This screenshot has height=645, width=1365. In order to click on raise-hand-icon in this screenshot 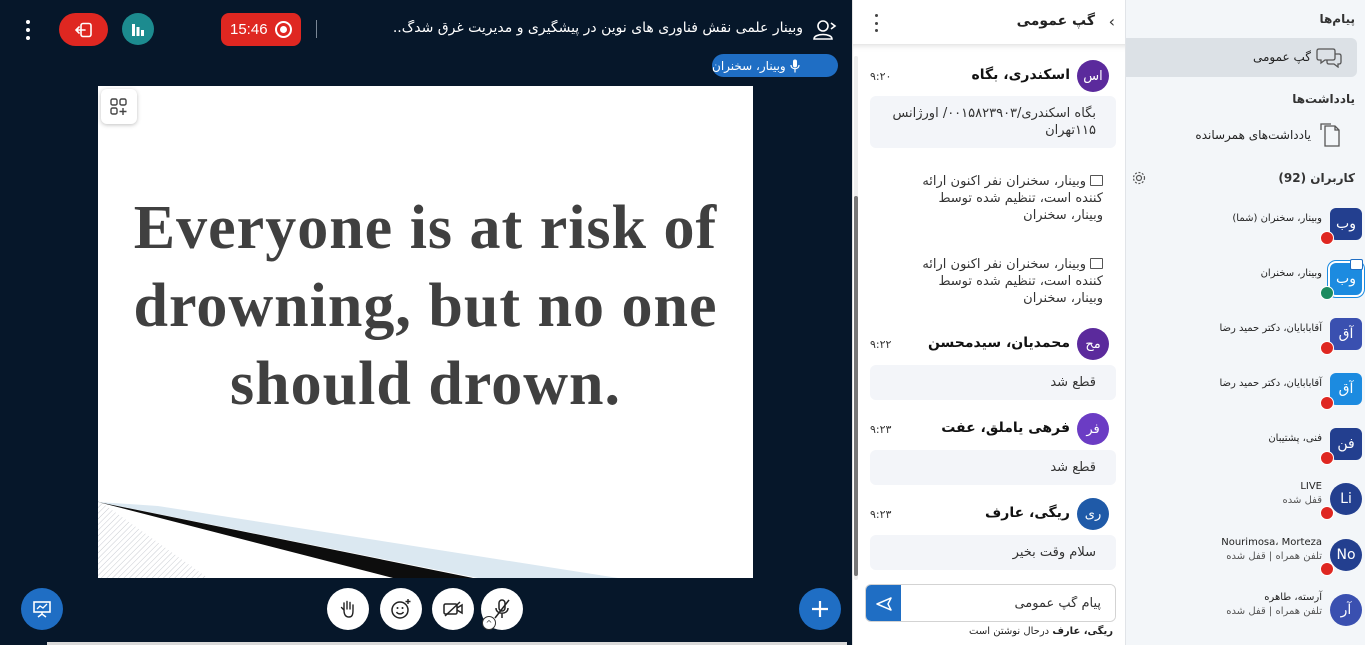, I will do `click(347, 609)`.